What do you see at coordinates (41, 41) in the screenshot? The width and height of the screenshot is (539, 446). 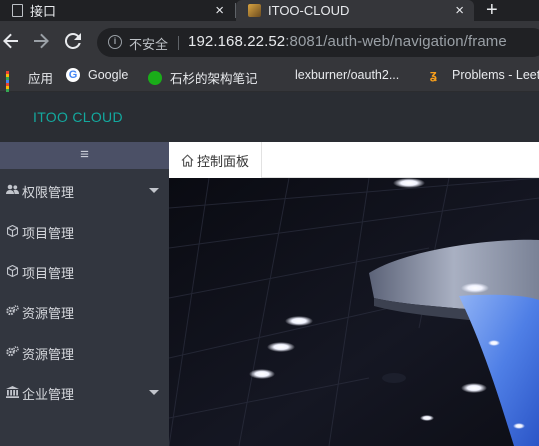 I see `forward-arrow-icon` at bounding box center [41, 41].